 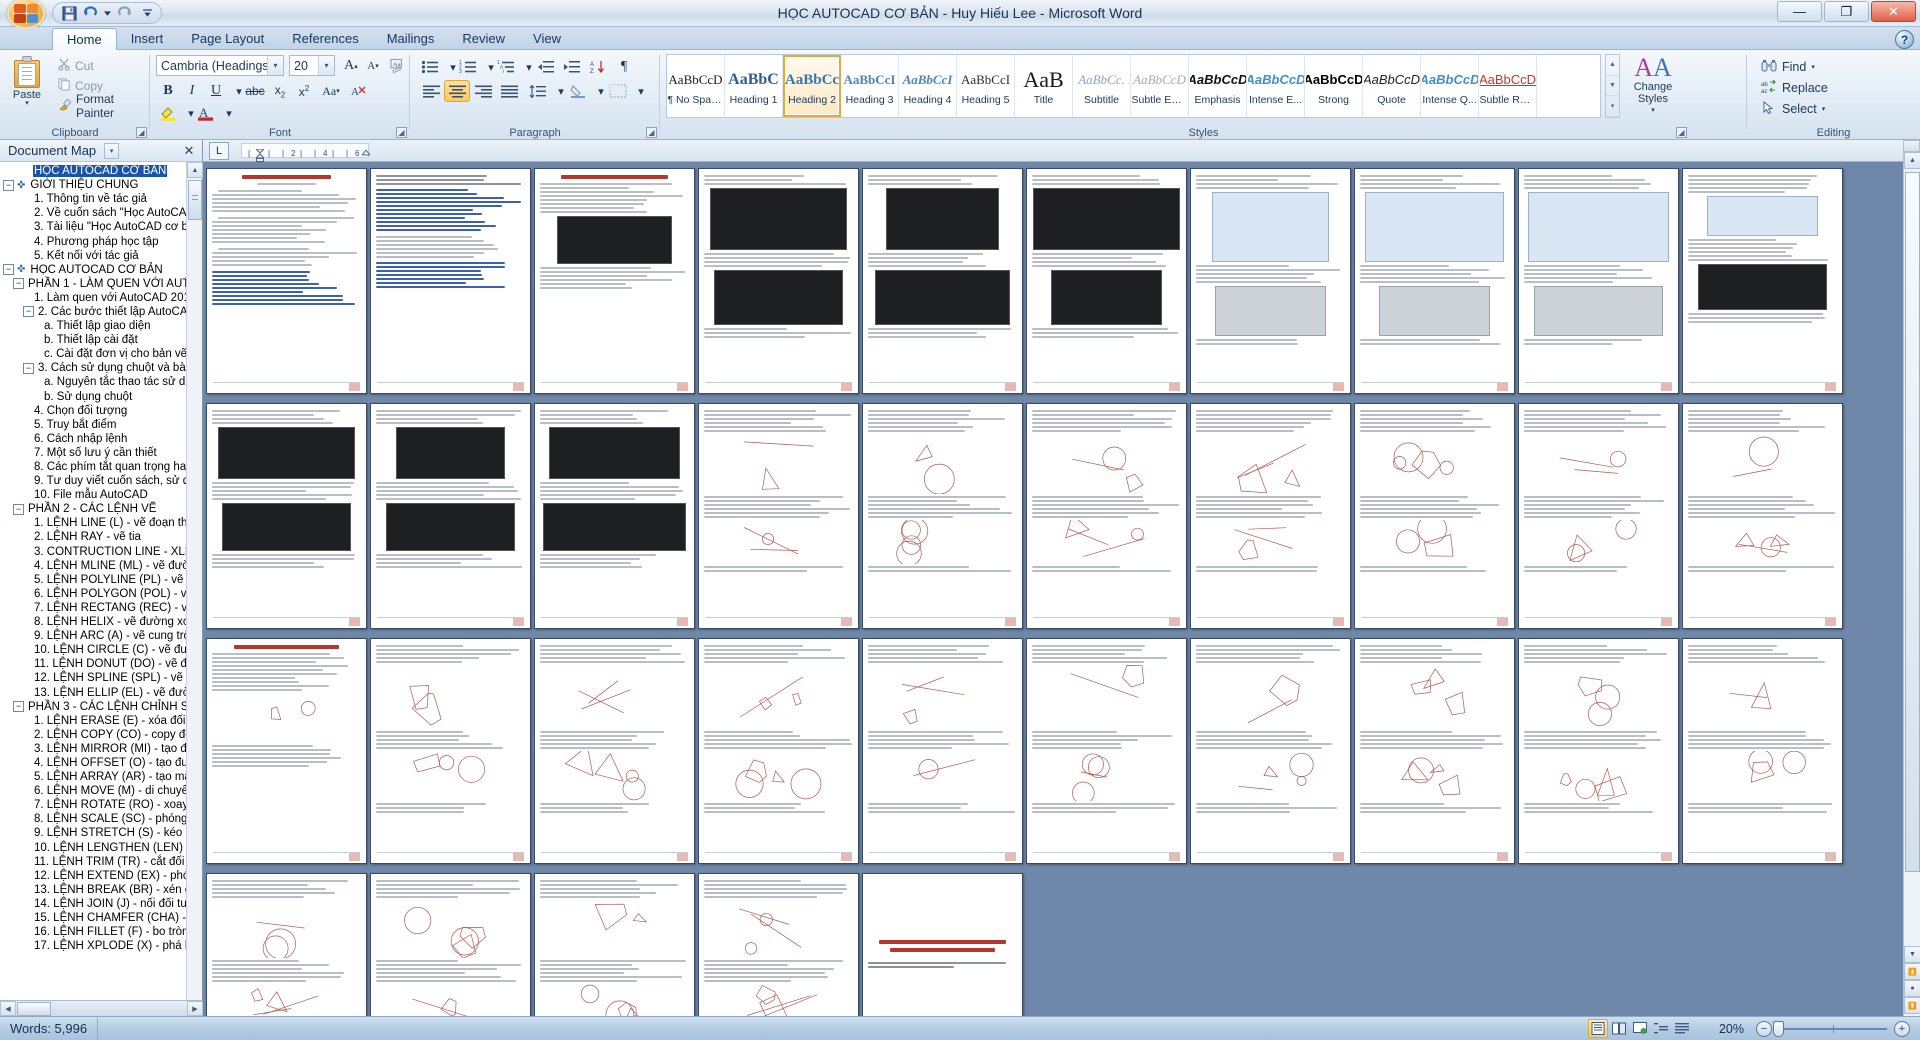 What do you see at coordinates (189, 151) in the screenshot?
I see `document-map-close-icon: ✕` at bounding box center [189, 151].